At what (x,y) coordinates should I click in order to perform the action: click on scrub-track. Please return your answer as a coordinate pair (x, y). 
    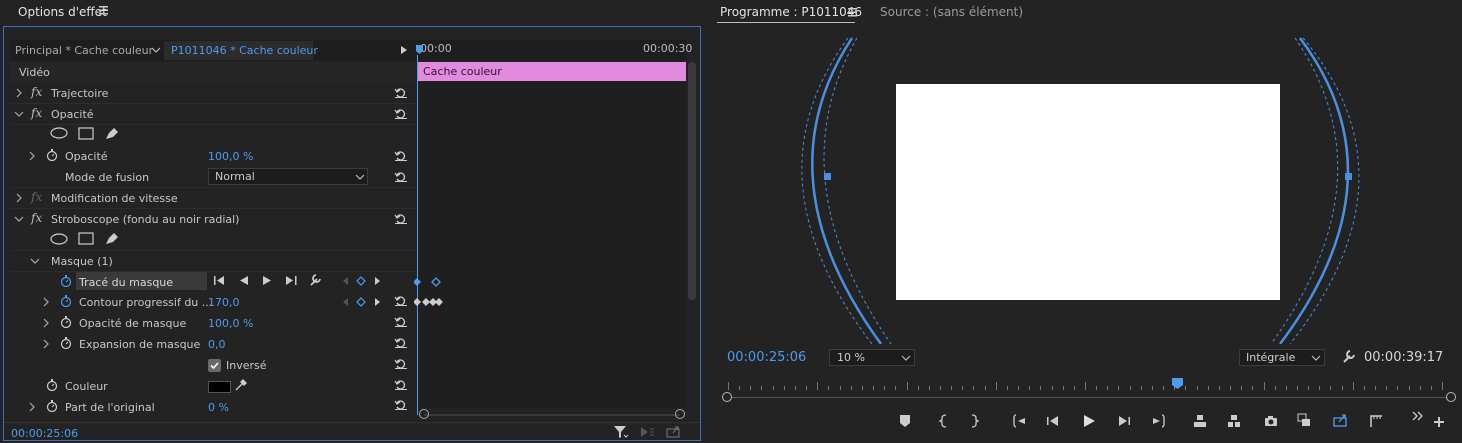
    Looking at the image, I should click on (1088, 397).